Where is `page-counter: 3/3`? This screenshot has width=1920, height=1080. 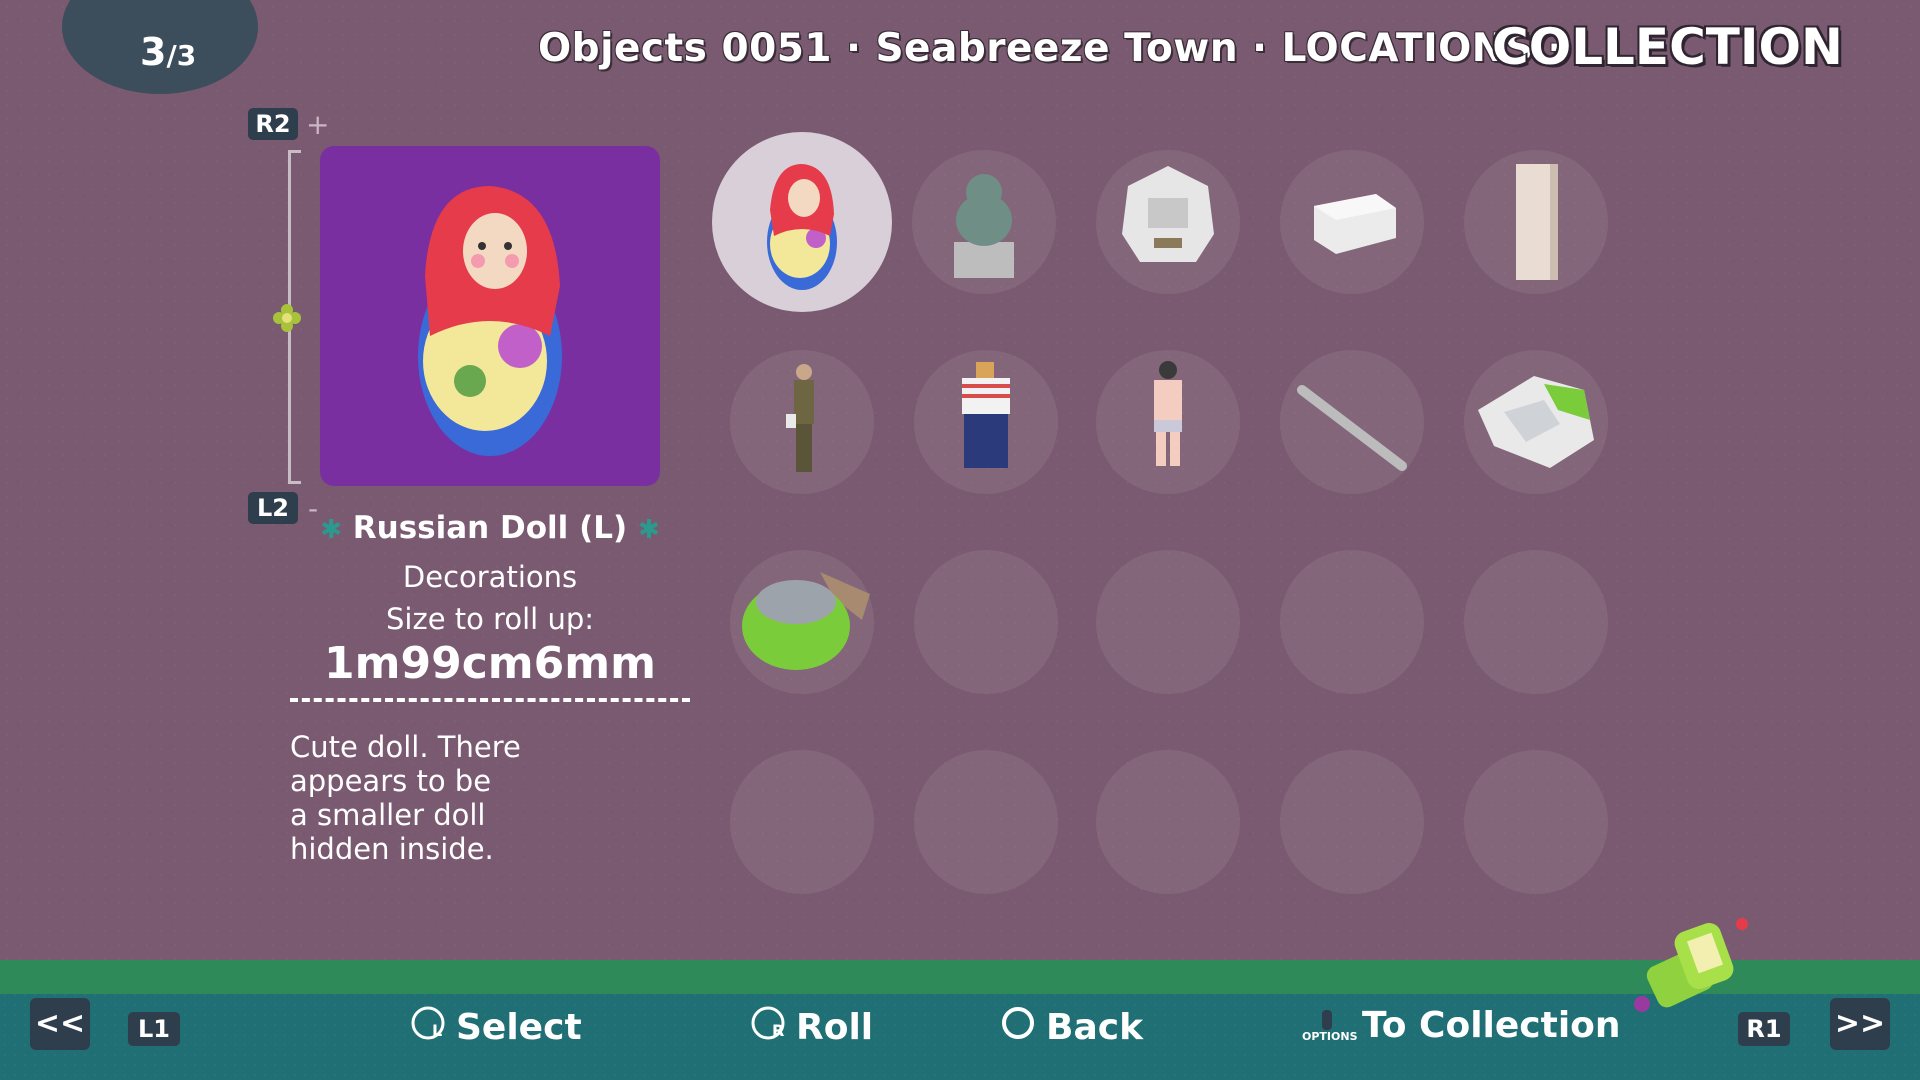 page-counter: 3/3 is located at coordinates (168, 52).